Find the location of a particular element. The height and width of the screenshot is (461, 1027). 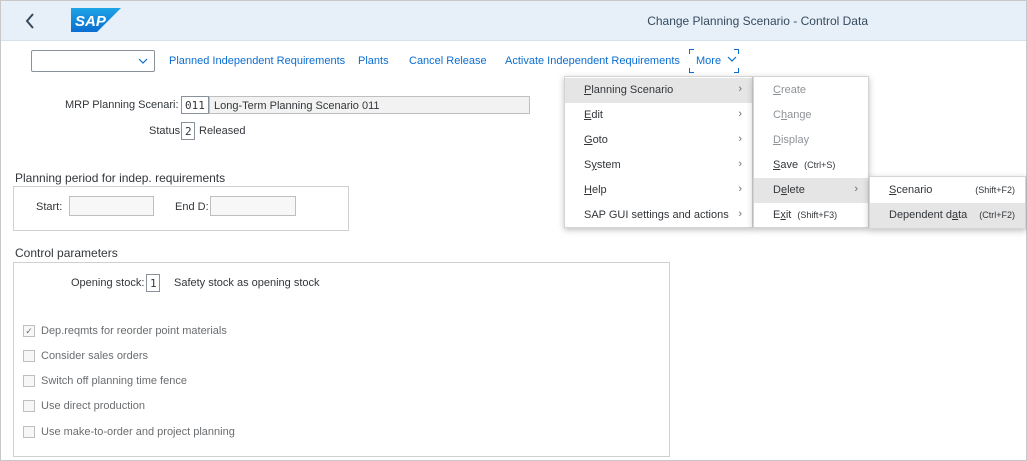

sap-logo: SAP is located at coordinates (96, 20).